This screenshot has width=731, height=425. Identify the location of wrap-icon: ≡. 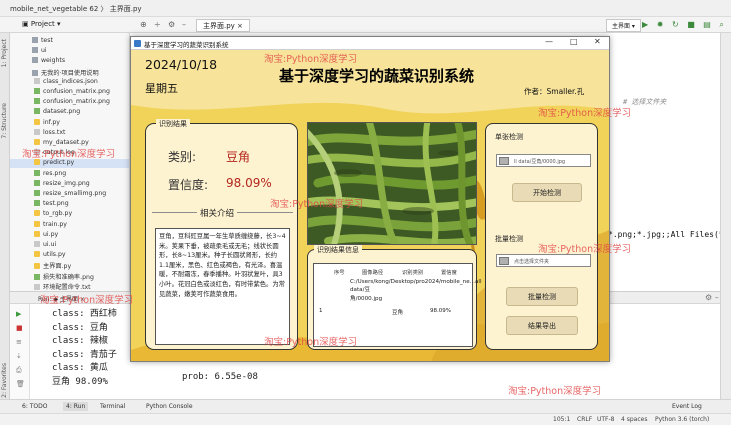
(19, 342).